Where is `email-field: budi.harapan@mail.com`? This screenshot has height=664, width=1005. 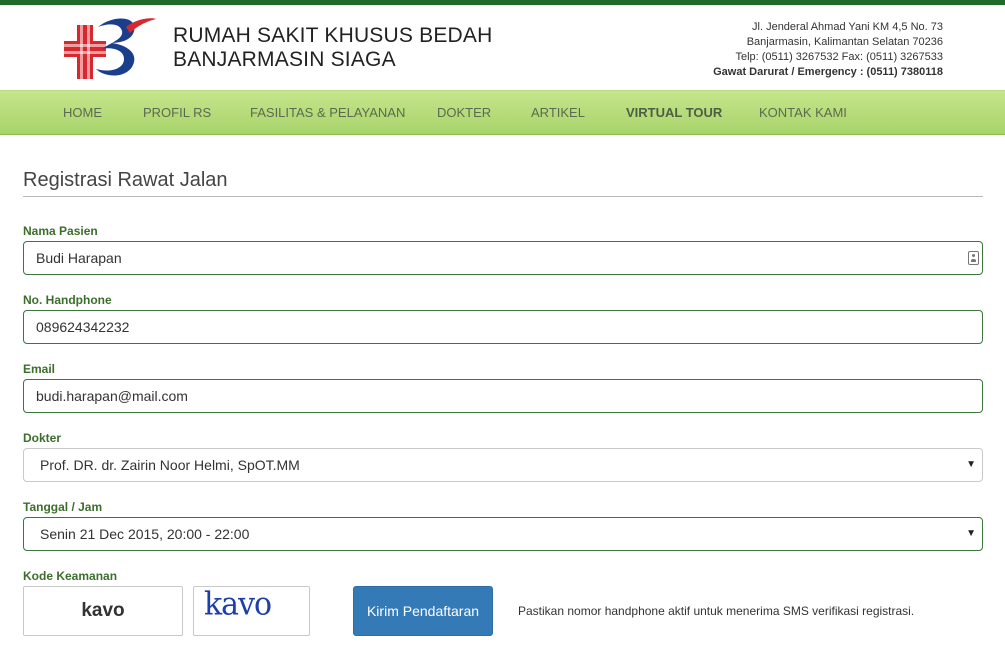
email-field: budi.harapan@mail.com is located at coordinates (503, 396).